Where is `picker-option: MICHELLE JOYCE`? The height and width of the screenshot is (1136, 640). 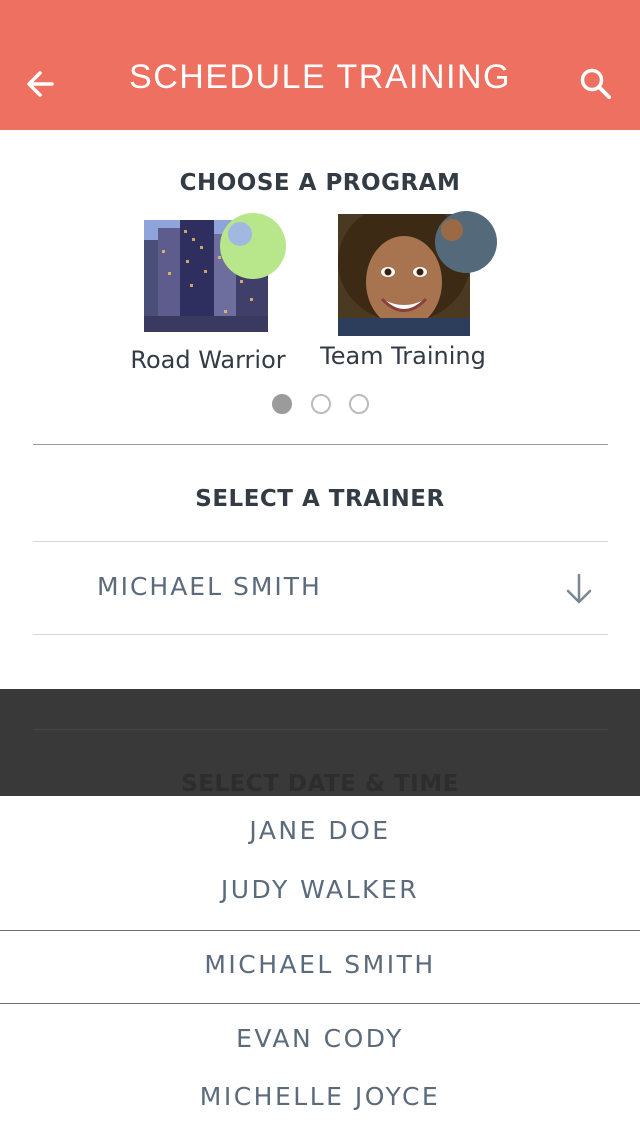 picker-option: MICHELLE JOYCE is located at coordinates (320, 1096).